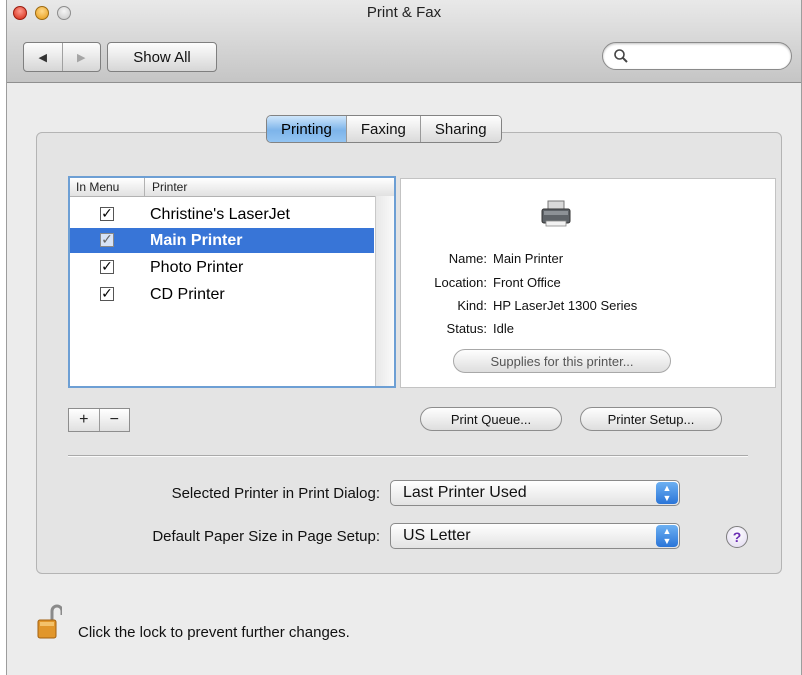 The height and width of the screenshot is (675, 802). I want to click on printer-name: Christine's LaserJet, so click(220, 214).